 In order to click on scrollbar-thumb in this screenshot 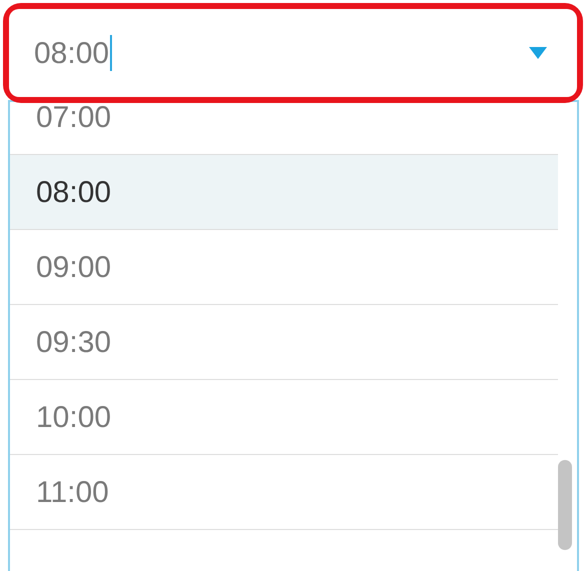, I will do `click(565, 505)`.